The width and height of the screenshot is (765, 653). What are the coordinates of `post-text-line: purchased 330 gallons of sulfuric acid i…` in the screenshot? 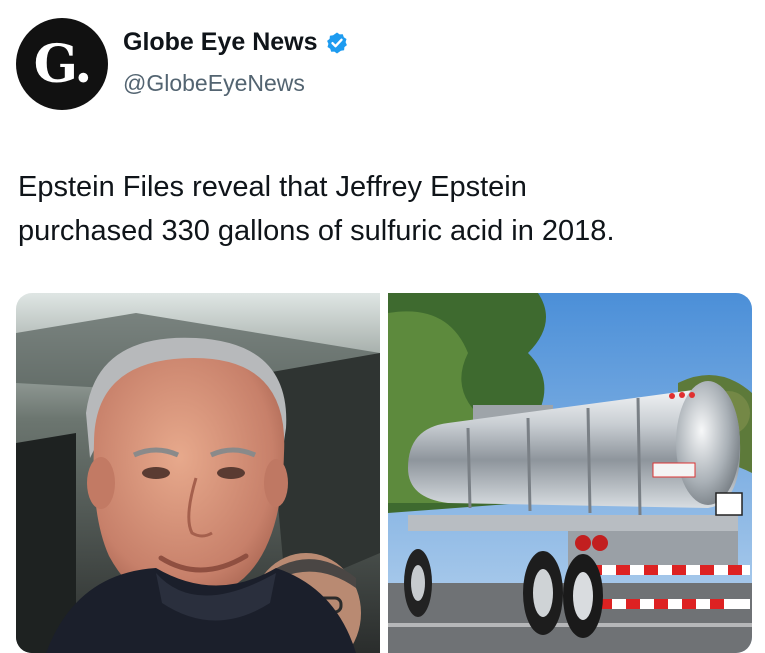 It's located at (316, 231).